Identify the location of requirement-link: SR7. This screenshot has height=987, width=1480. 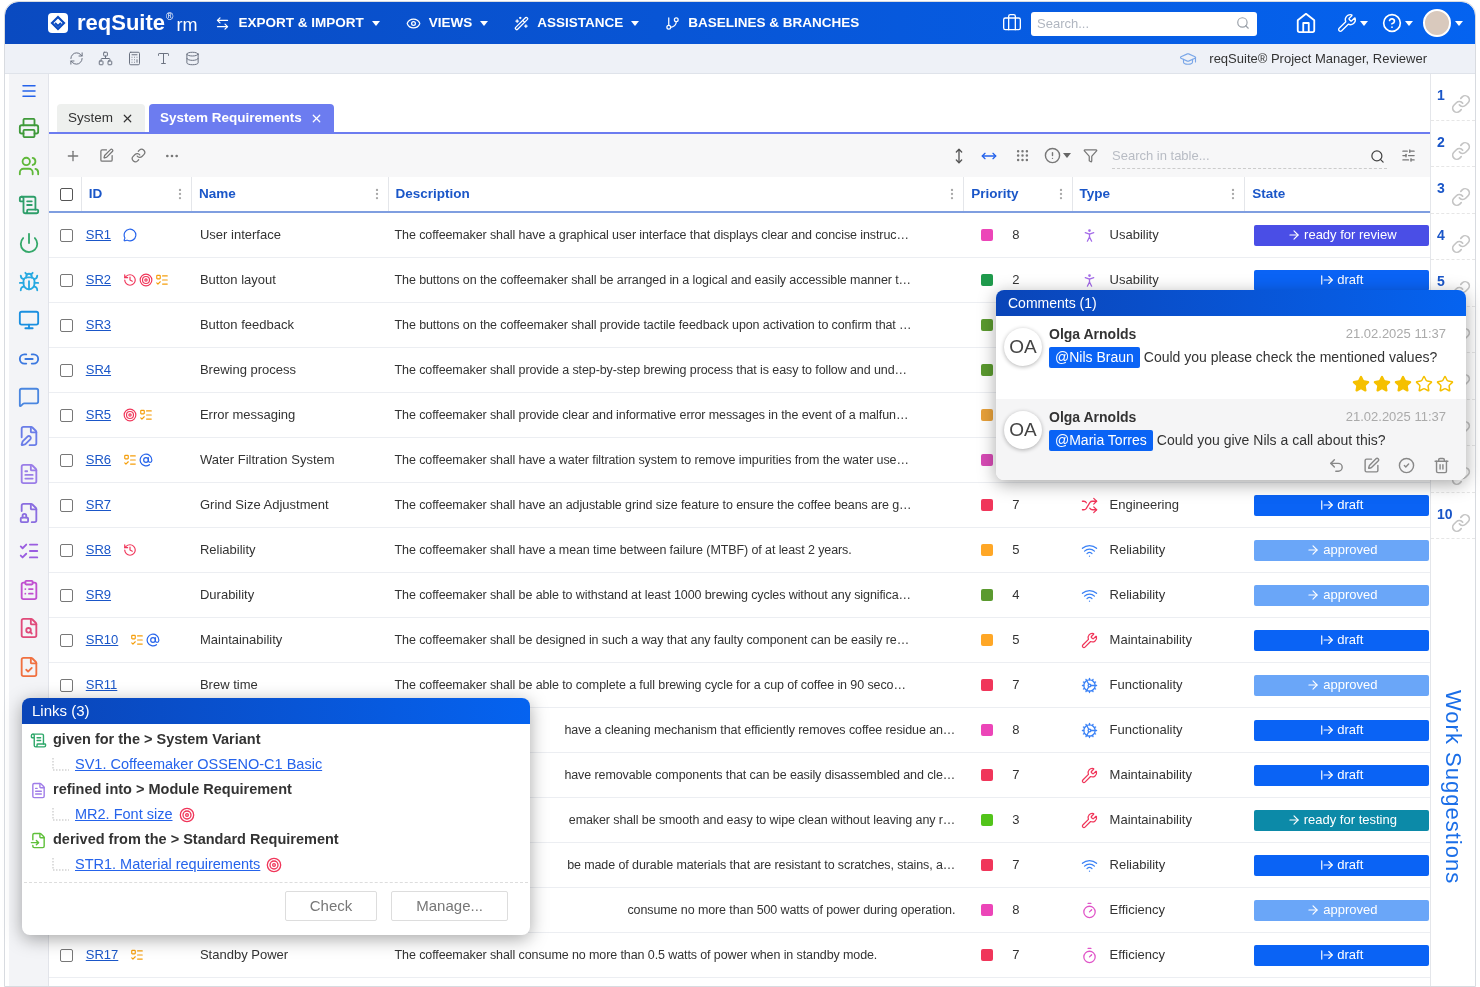
(98, 505).